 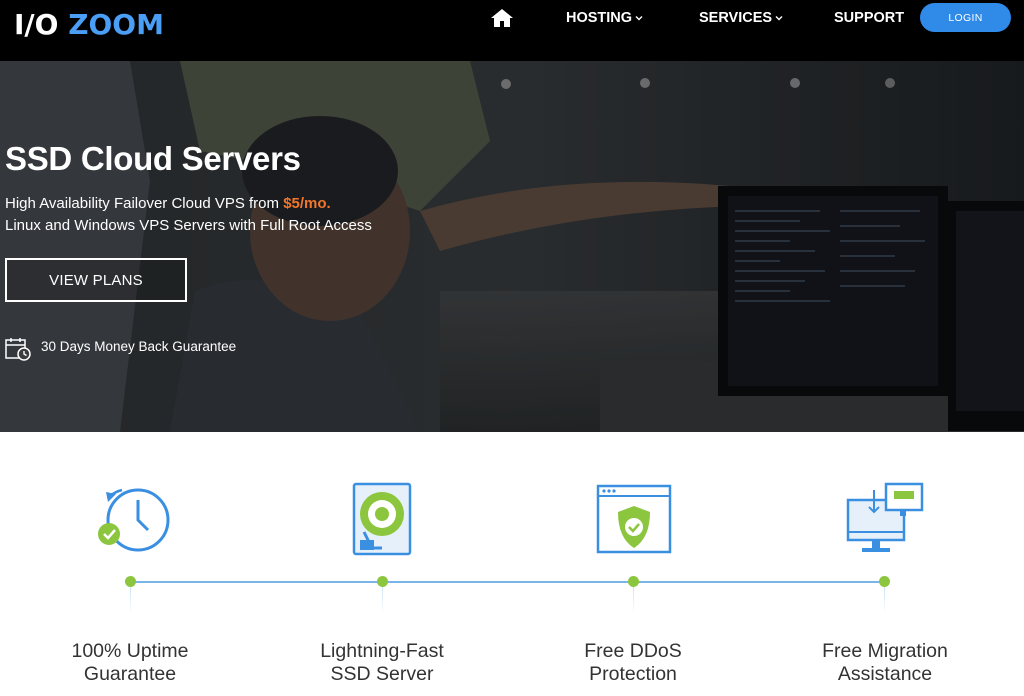 I want to click on hero-price: $5/mo., so click(x=307, y=203).